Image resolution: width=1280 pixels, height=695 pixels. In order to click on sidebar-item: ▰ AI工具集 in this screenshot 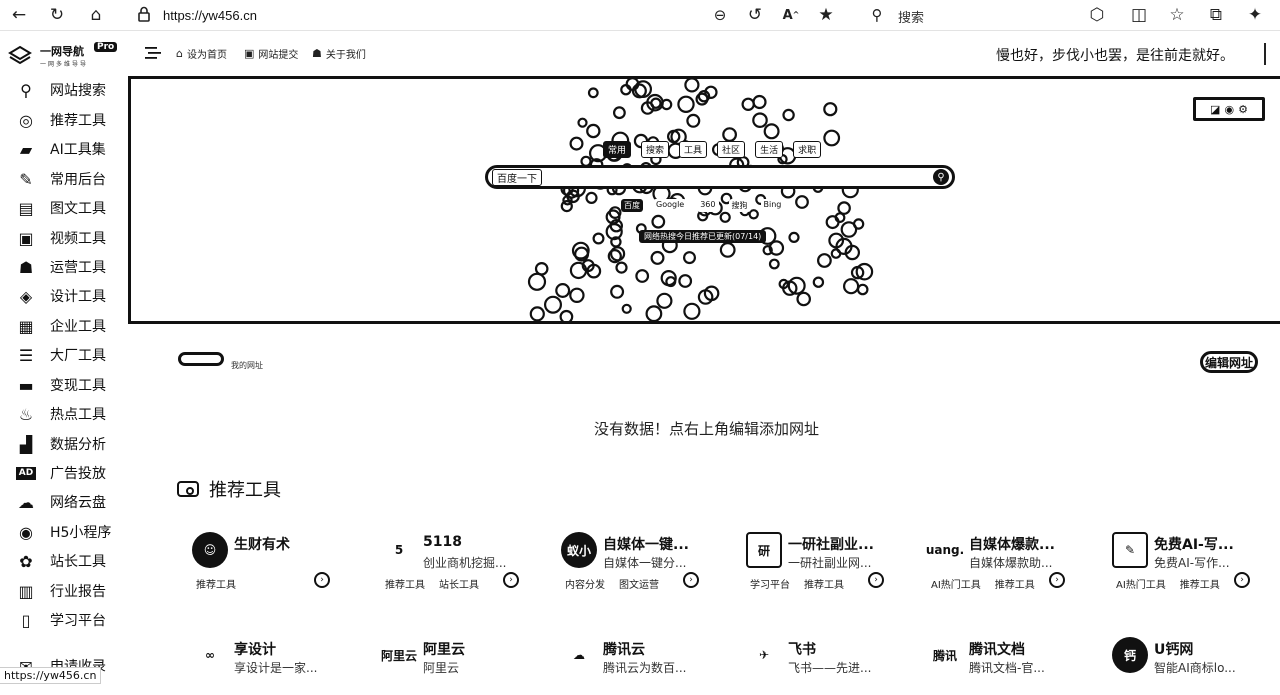, I will do `click(61, 149)`.